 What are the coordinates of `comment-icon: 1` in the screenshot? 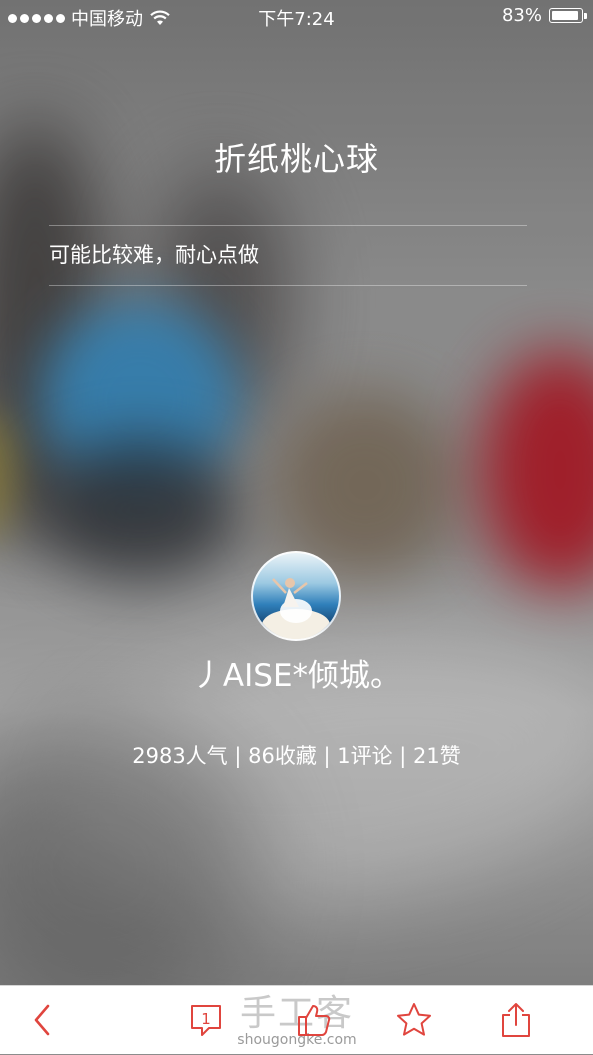 It's located at (206, 1020).